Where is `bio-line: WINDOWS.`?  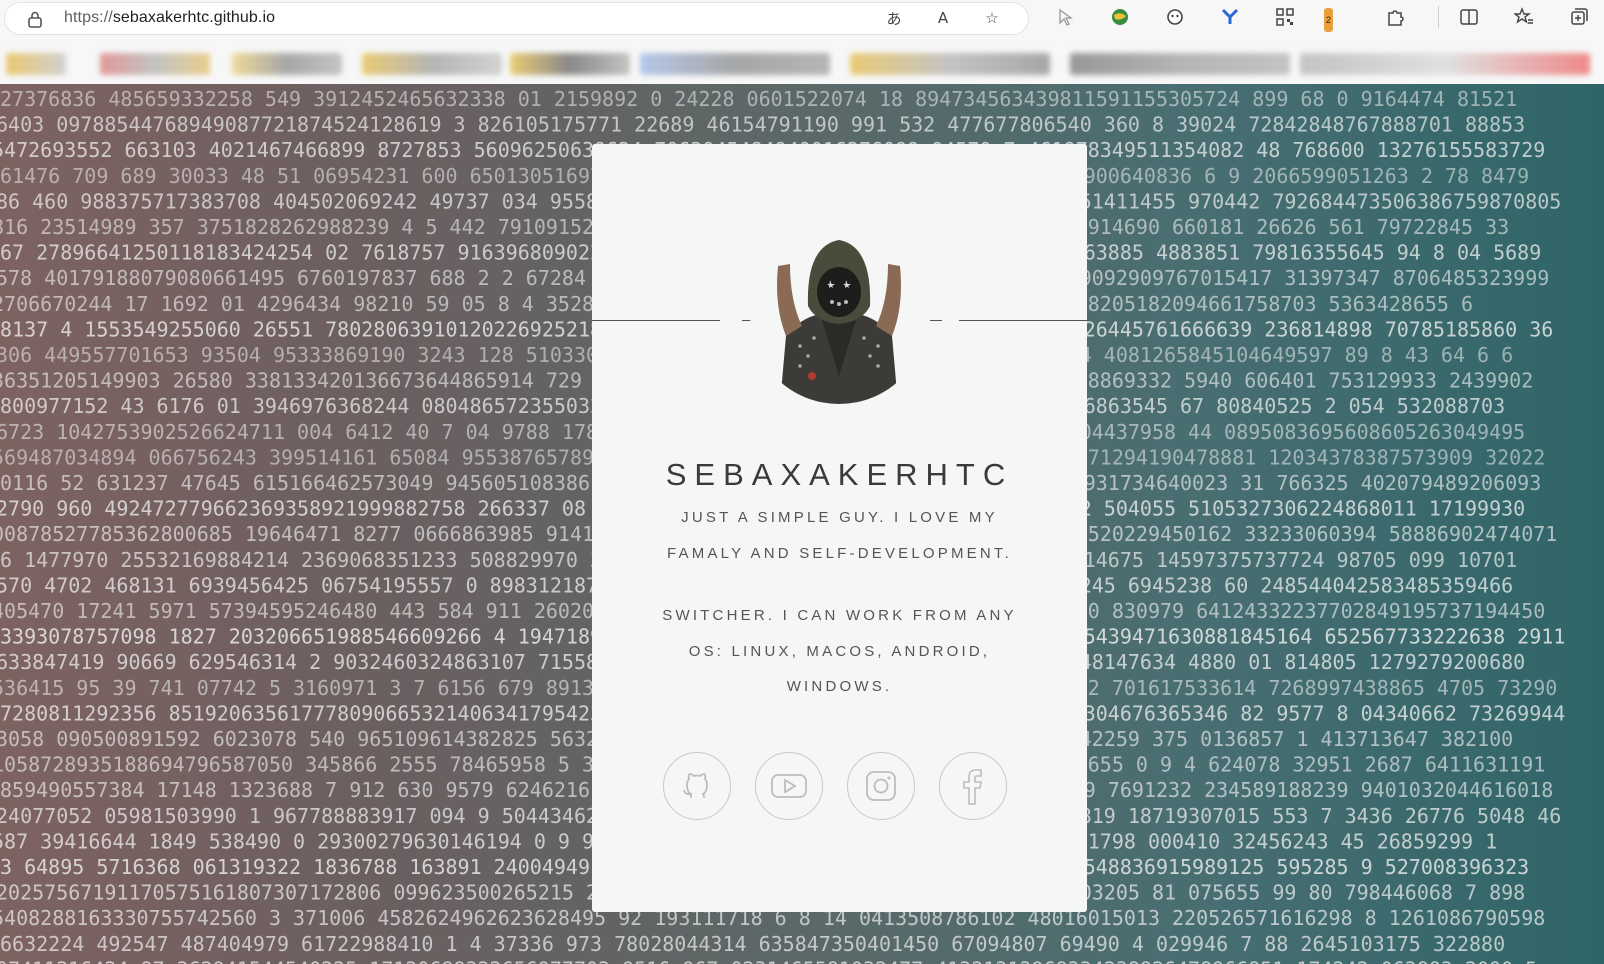
bio-line: WINDOWS. is located at coordinates (839, 686).